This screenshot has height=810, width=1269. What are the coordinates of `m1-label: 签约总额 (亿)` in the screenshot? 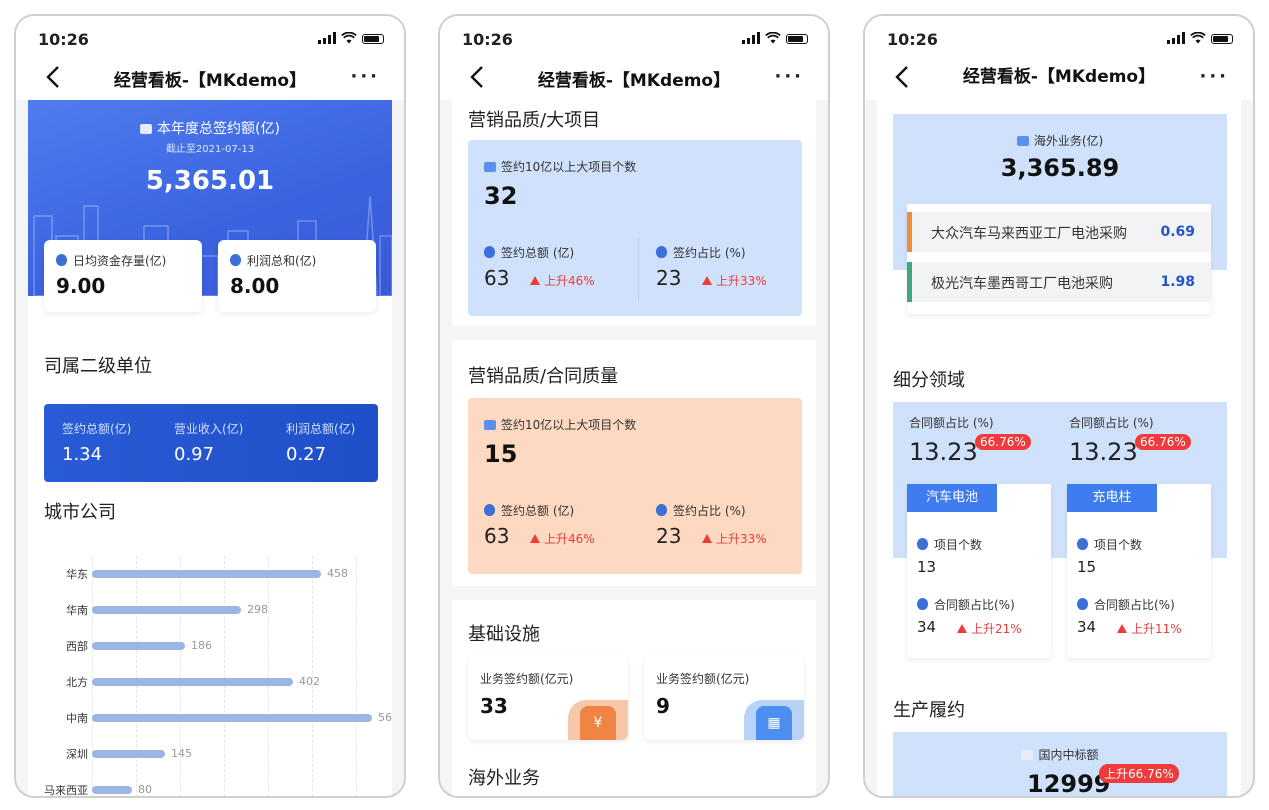 It's located at (529, 252).